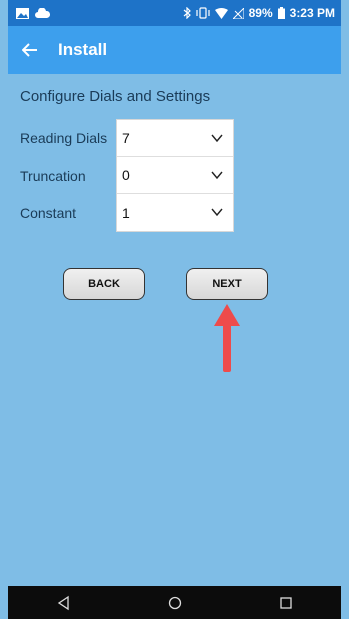  I want to click on constant-label: Constant, so click(48, 213).